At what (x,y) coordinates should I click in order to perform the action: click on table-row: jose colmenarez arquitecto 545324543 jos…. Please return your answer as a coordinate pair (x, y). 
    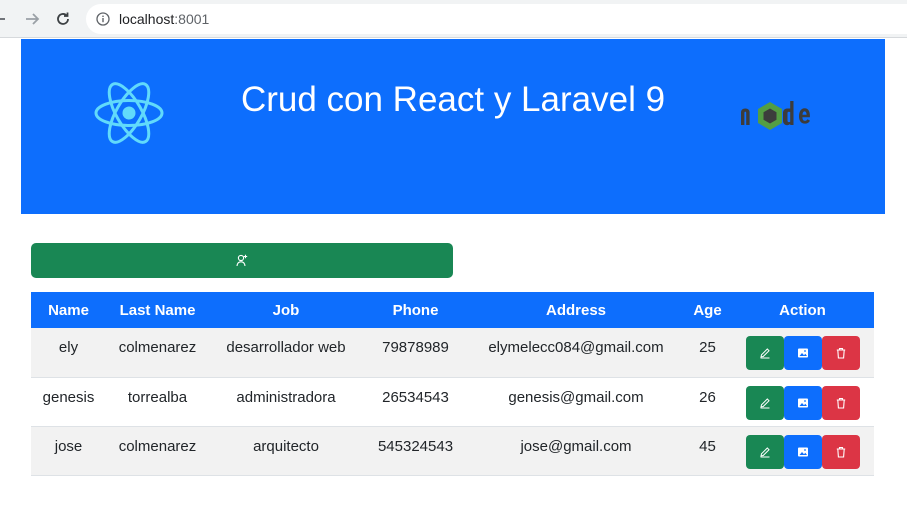
    Looking at the image, I should click on (452, 451).